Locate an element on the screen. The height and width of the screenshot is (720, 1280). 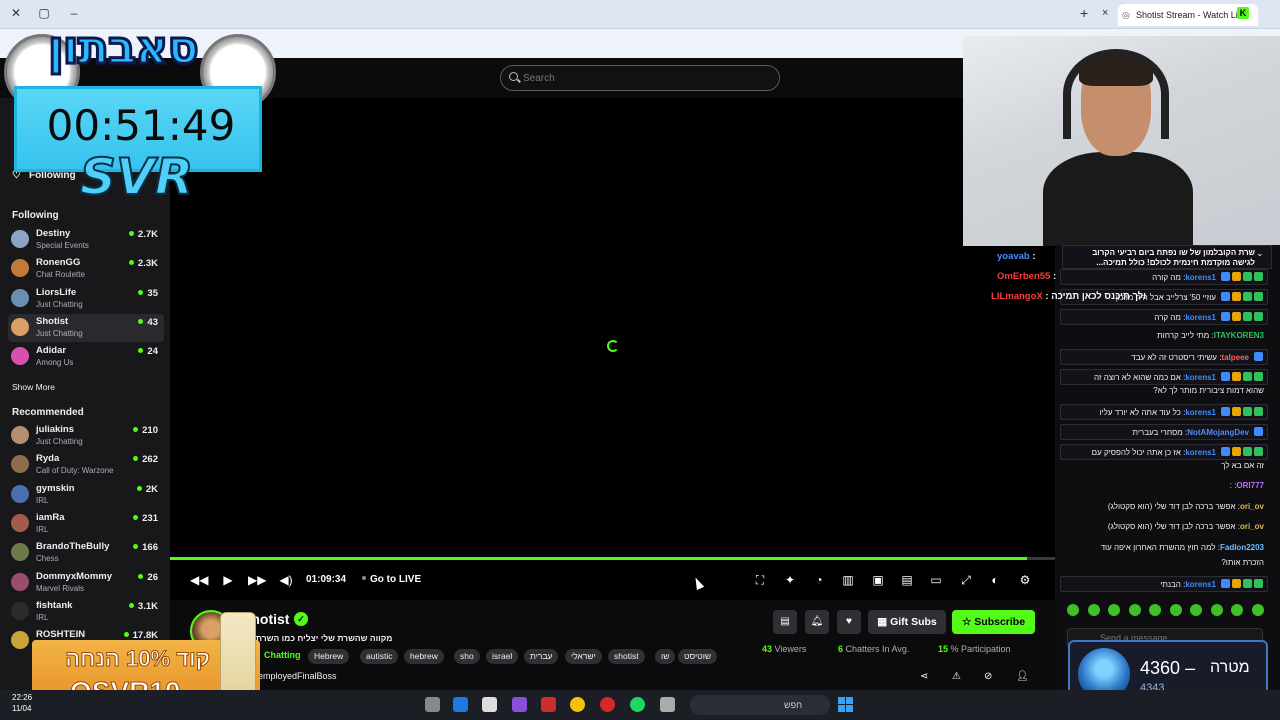
stream-tag: ישראלי is located at coordinates (583, 656).